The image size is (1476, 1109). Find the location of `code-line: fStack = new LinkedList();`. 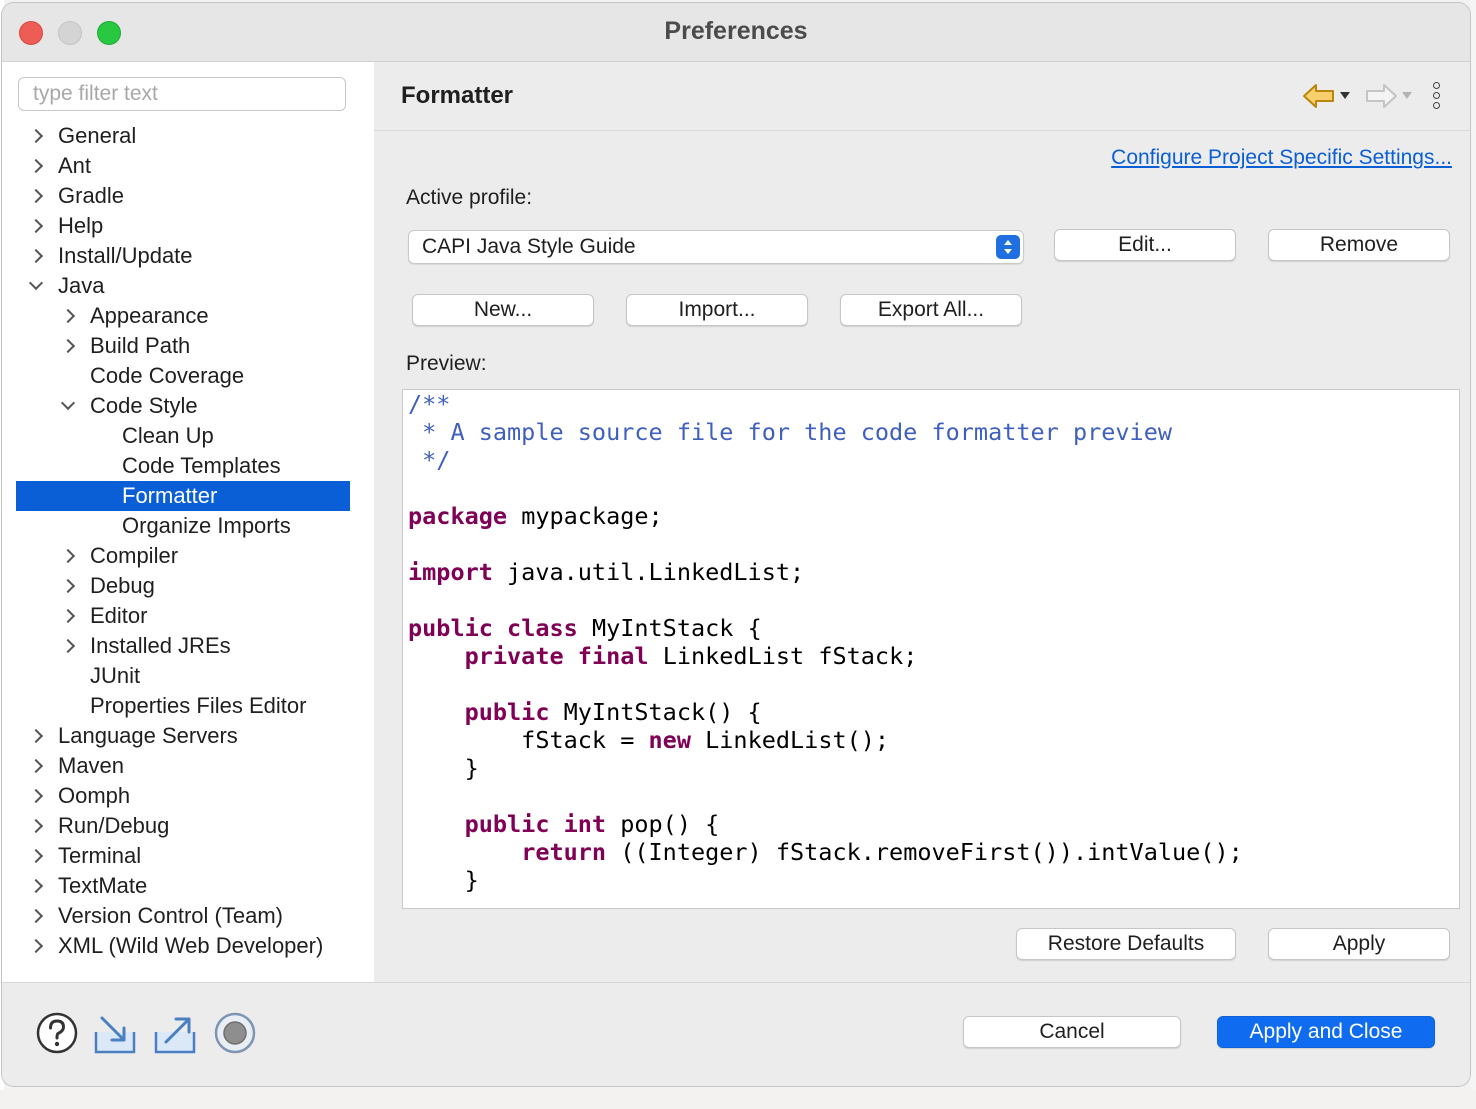

code-line: fStack = new LinkedList(); is located at coordinates (825, 740).